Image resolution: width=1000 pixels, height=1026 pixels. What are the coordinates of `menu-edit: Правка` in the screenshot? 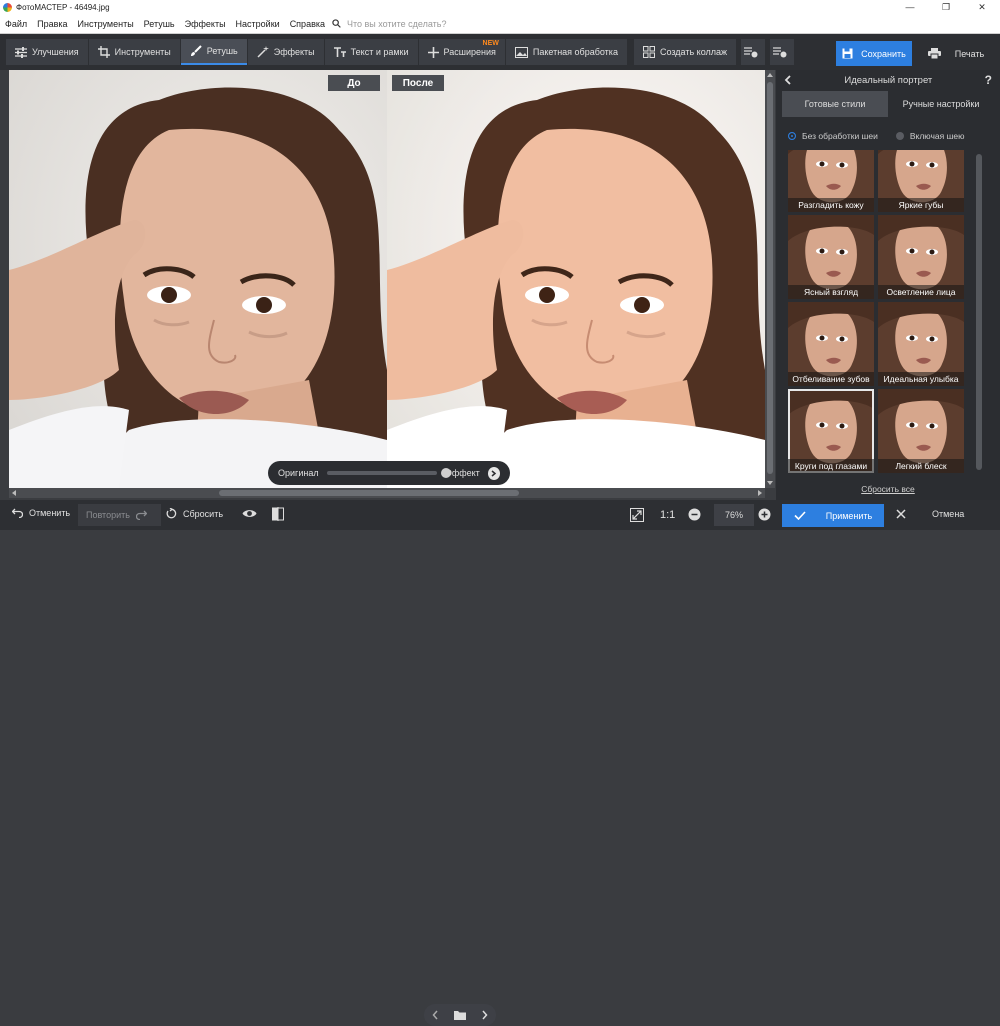 It's located at (52, 24).